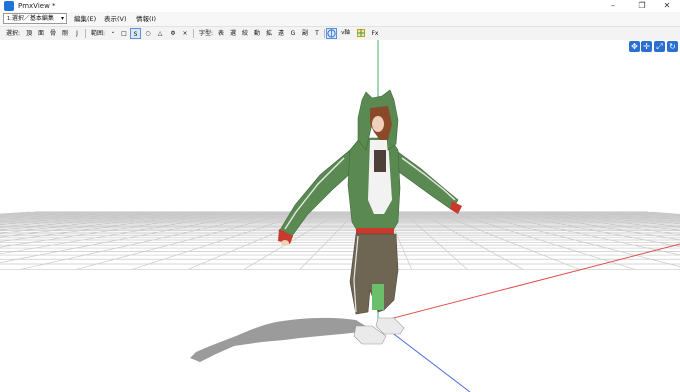  What do you see at coordinates (9, 6) in the screenshot?
I see `app-icon` at bounding box center [9, 6].